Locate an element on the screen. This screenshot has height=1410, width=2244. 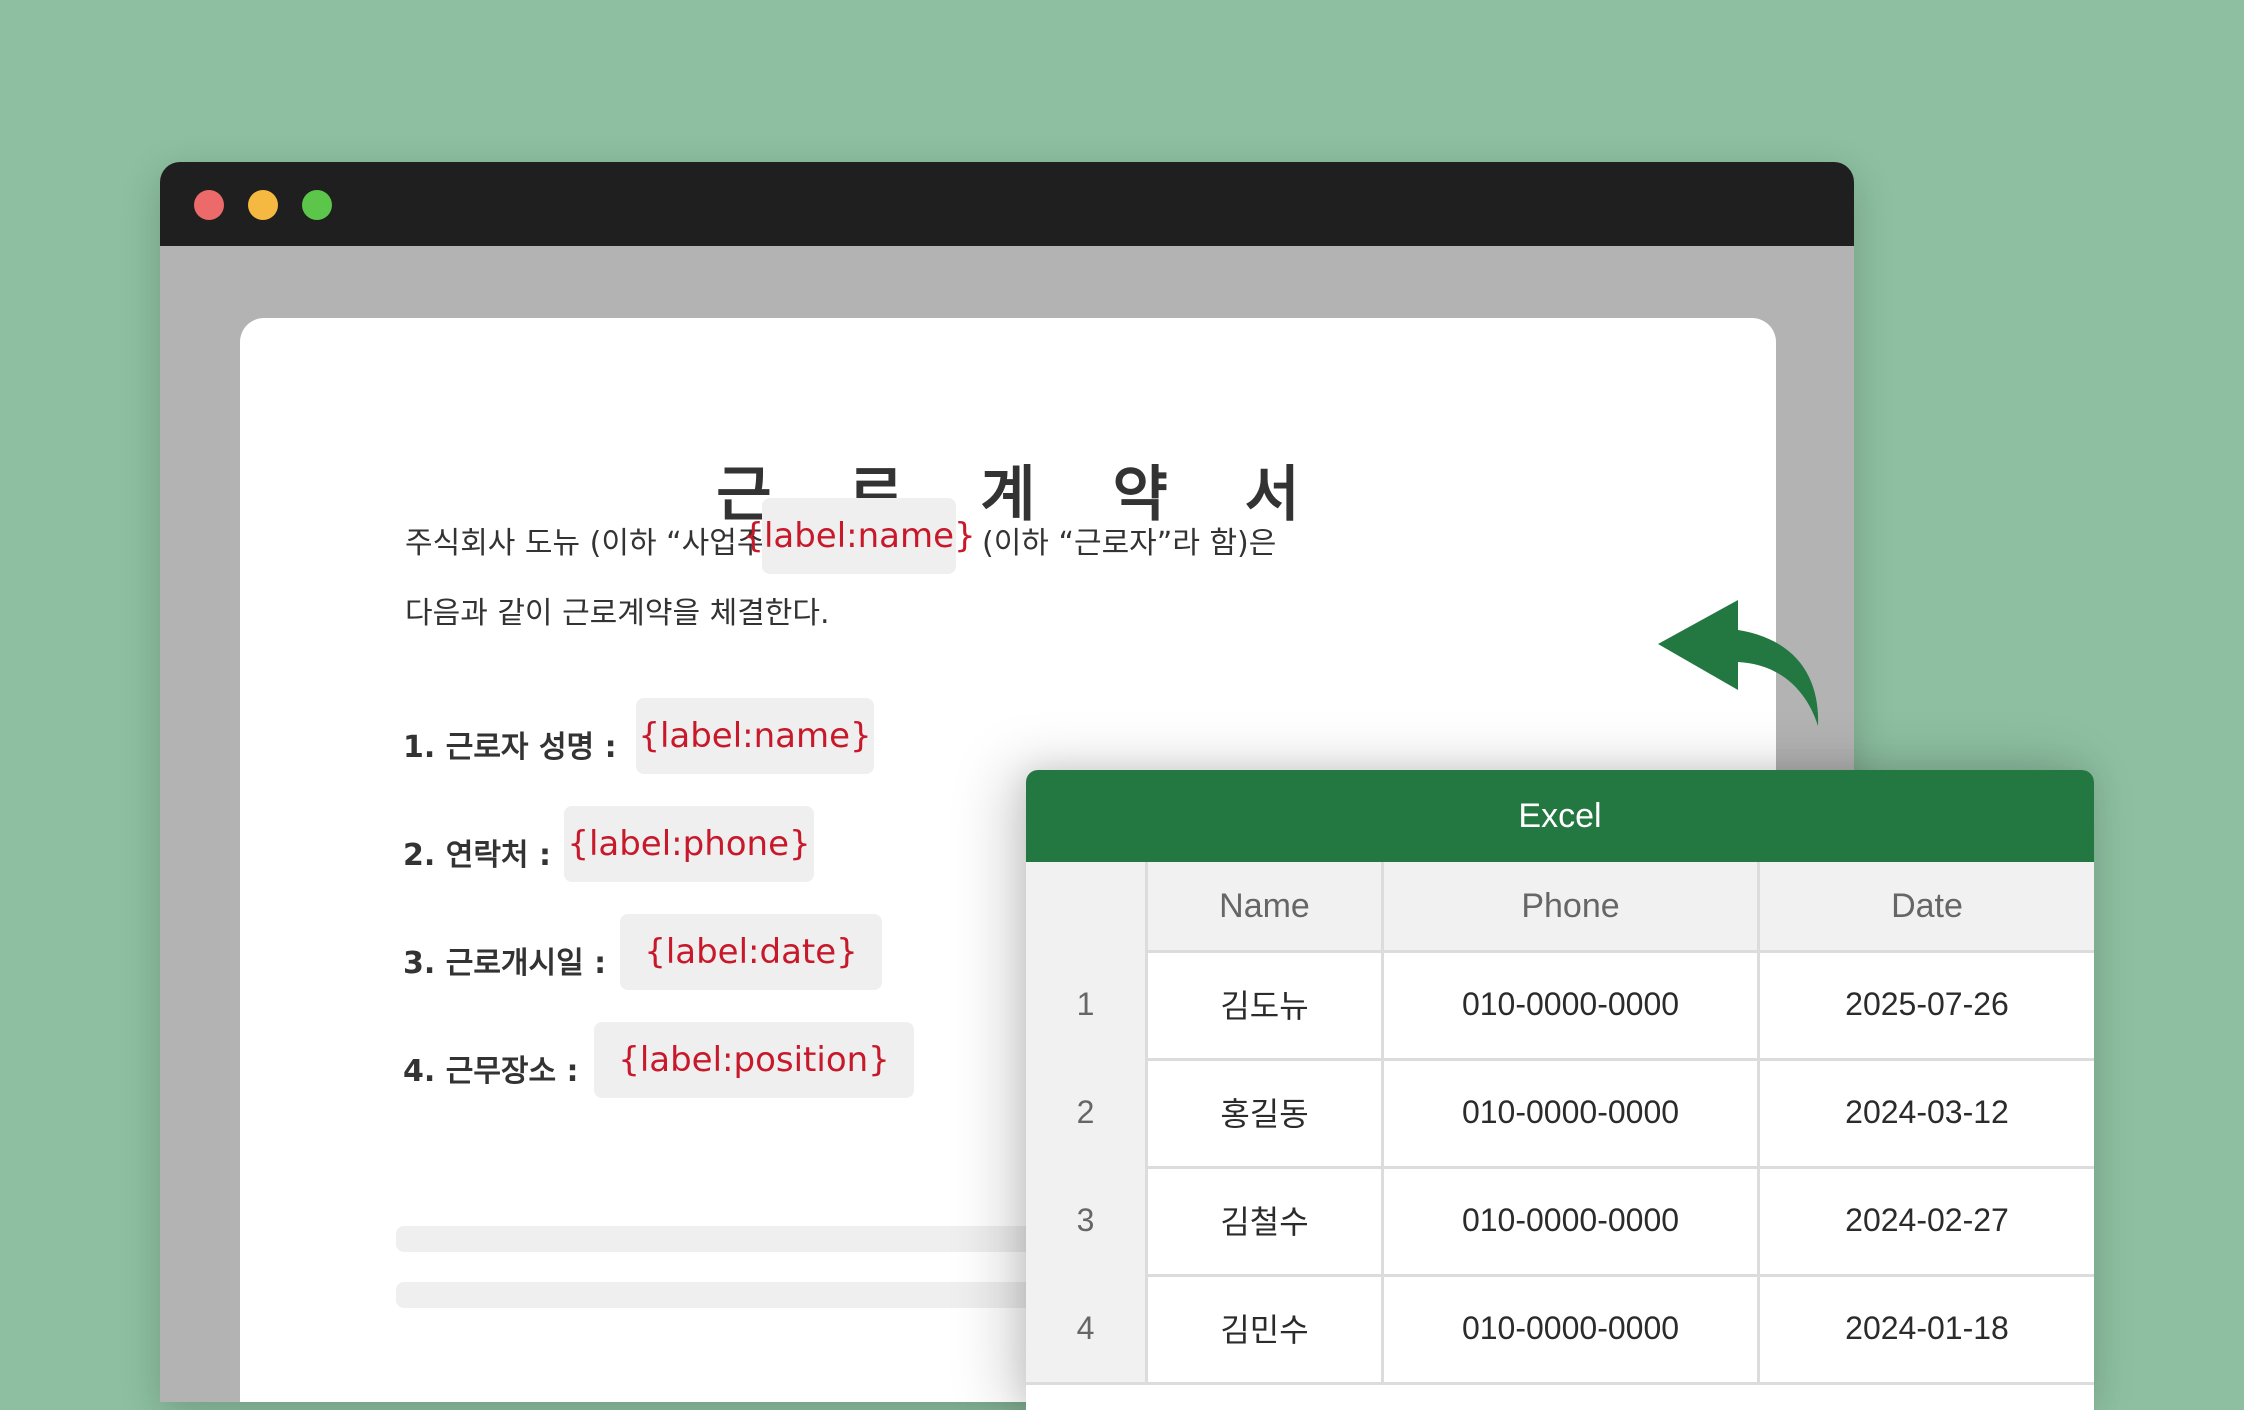
field-placeholder-date: {label:date} is located at coordinates (751, 952).